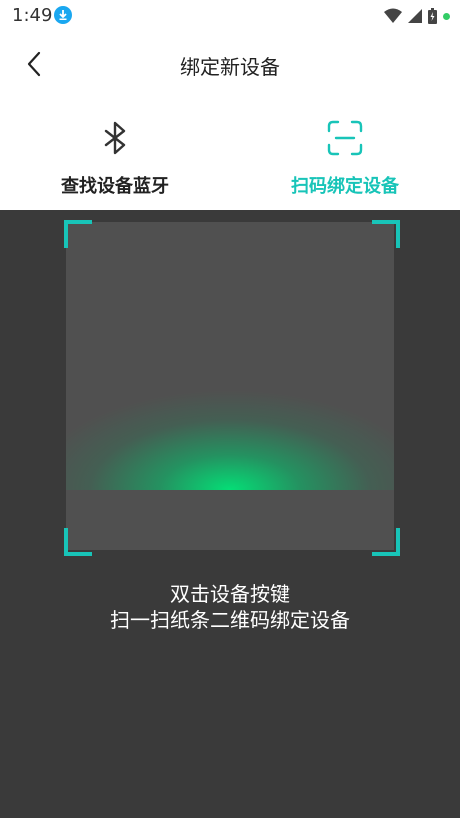 The image size is (460, 818). I want to click on viewfinder-corner-top-right, so click(386, 234).